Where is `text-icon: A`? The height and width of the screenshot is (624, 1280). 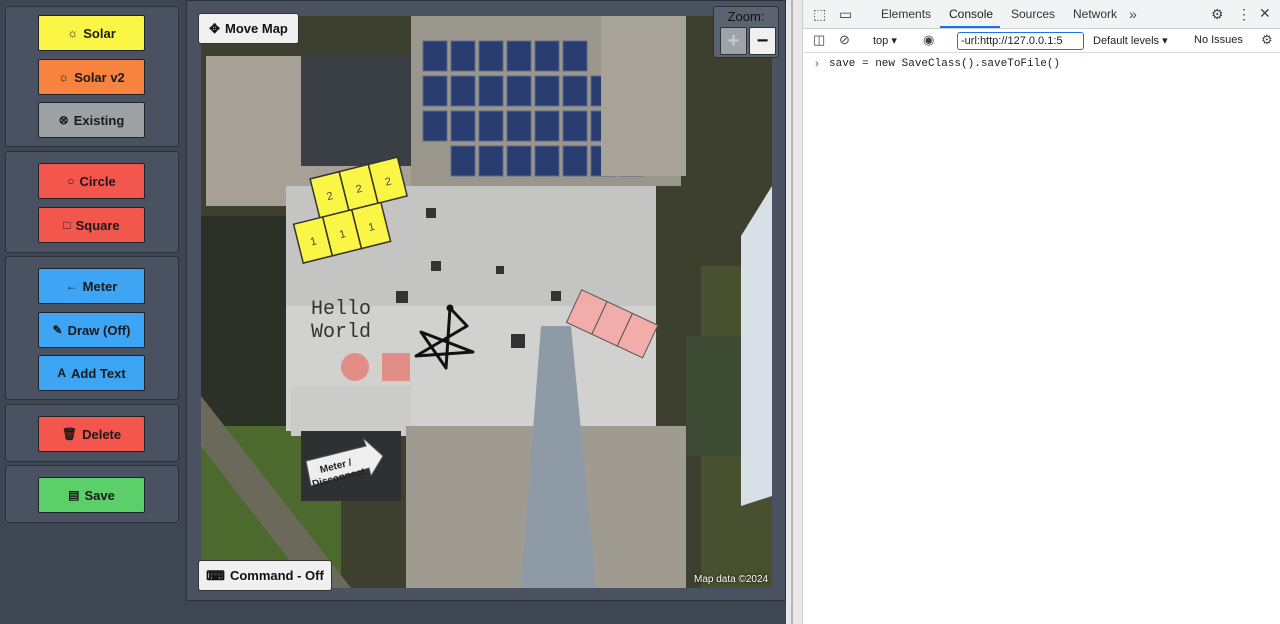
text-icon: A is located at coordinates (61, 373).